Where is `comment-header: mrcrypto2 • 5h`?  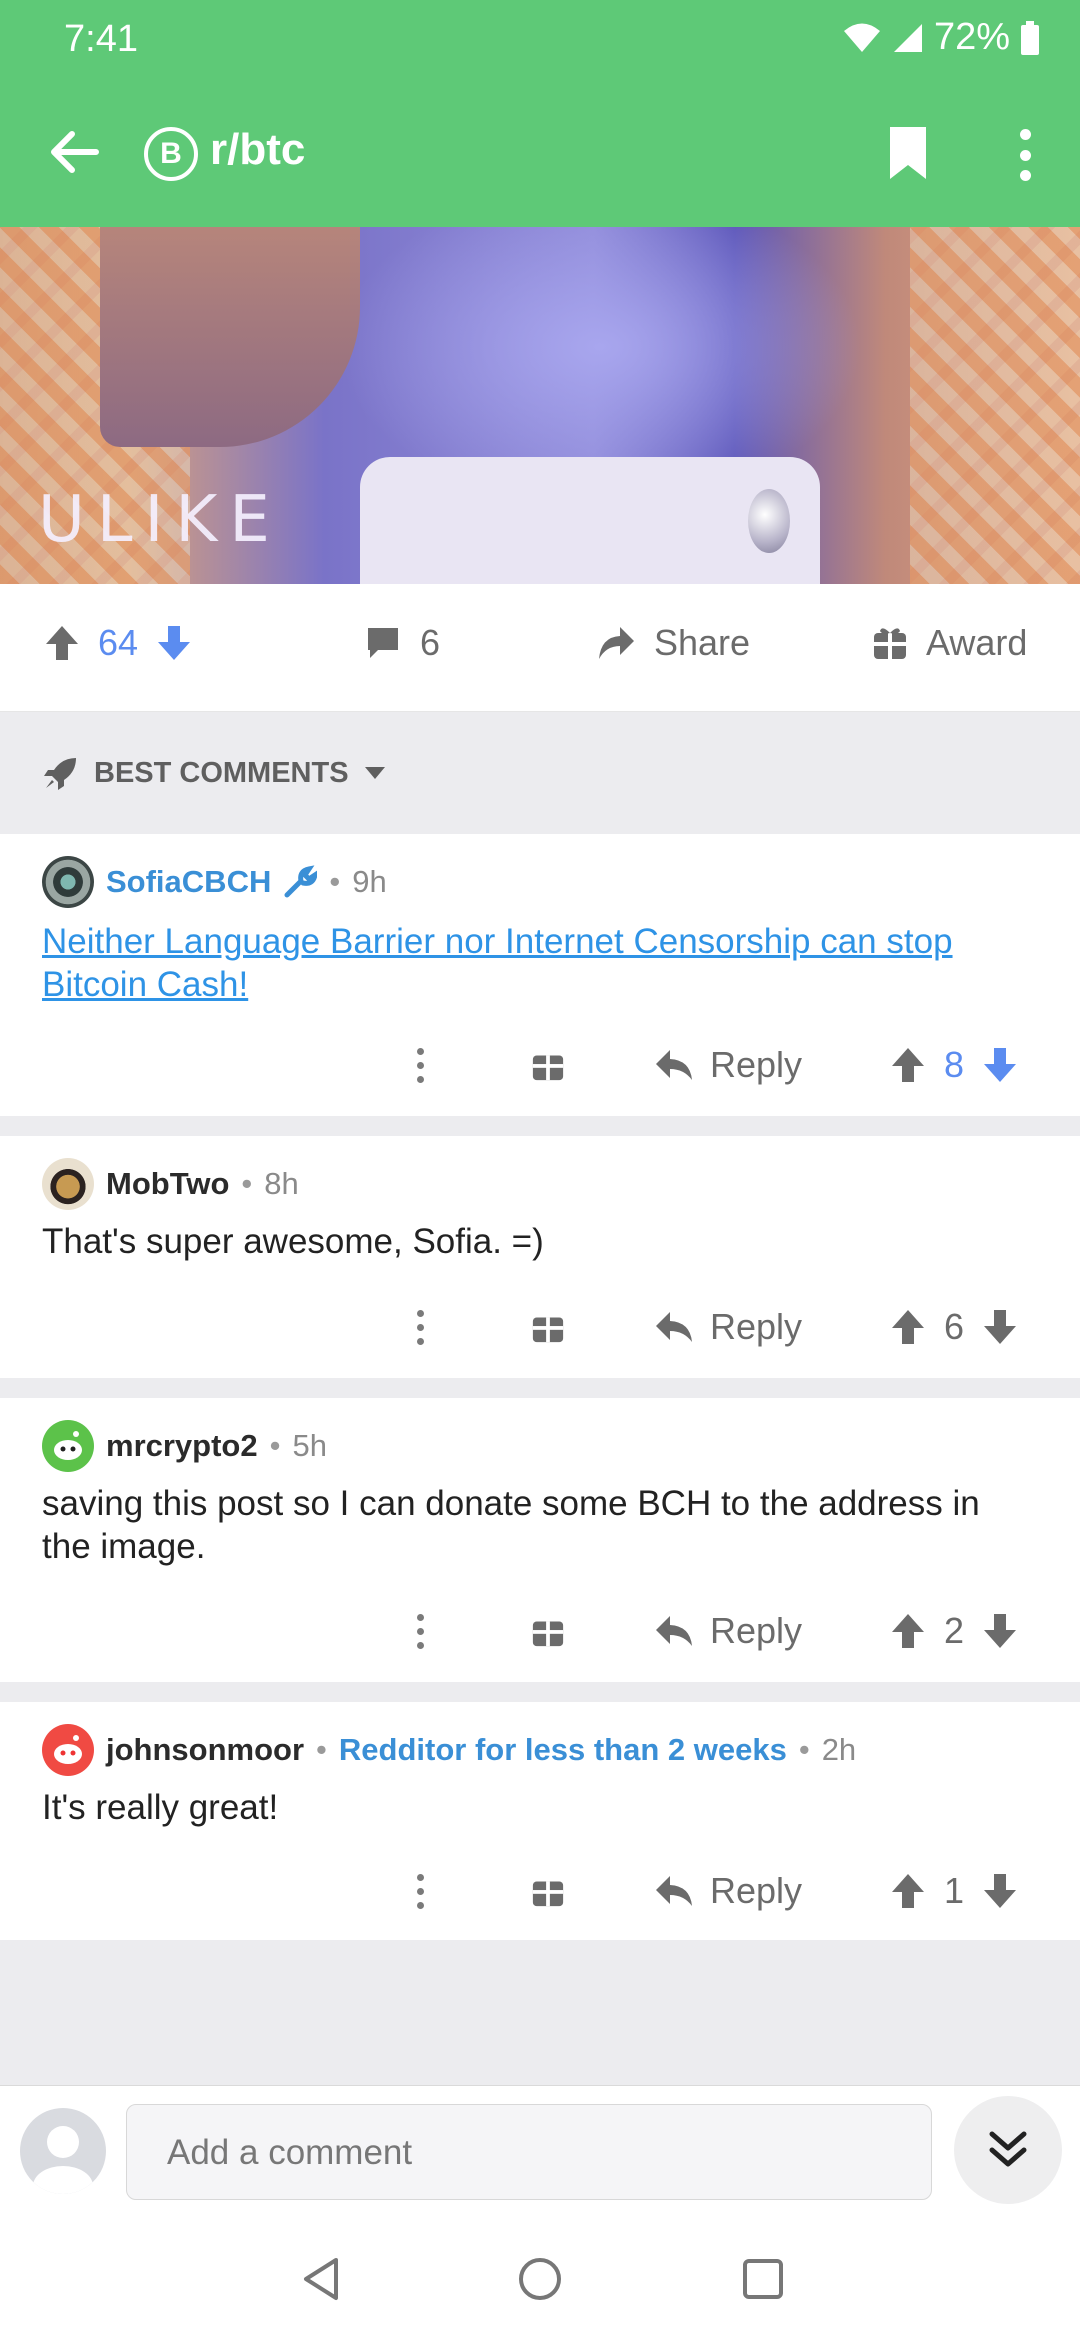 comment-header: mrcrypto2 • 5h is located at coordinates (184, 1446).